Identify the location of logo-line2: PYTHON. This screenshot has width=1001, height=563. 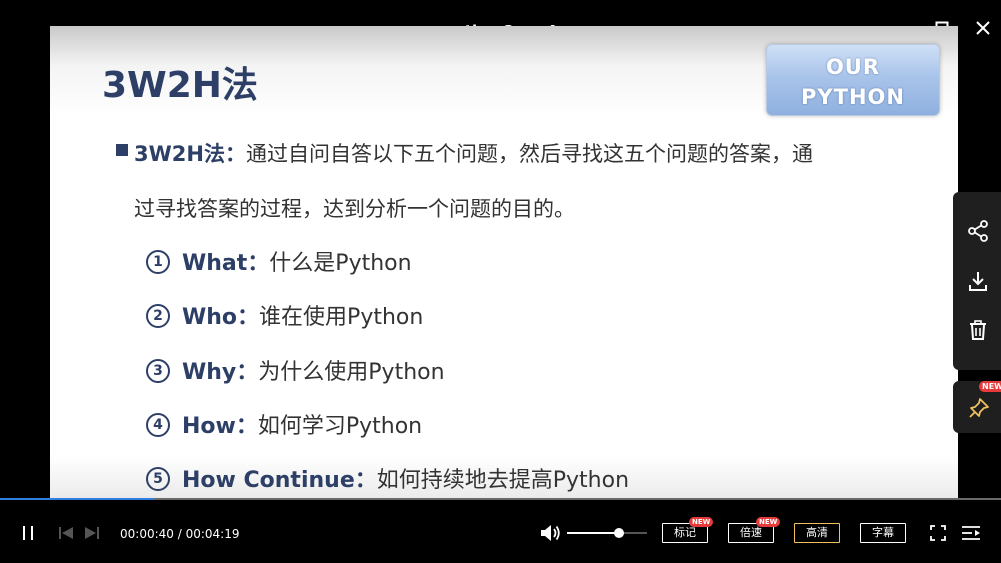
(853, 97).